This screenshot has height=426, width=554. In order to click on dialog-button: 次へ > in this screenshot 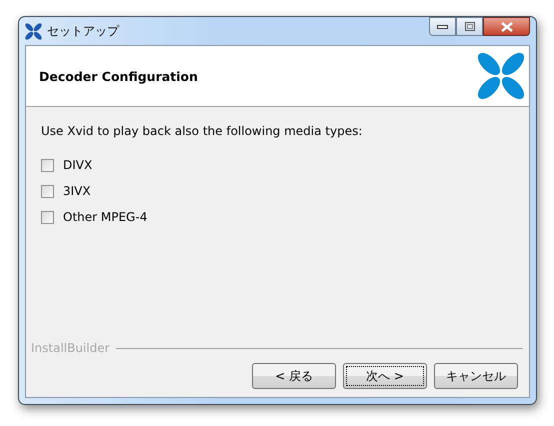, I will do `click(385, 376)`.